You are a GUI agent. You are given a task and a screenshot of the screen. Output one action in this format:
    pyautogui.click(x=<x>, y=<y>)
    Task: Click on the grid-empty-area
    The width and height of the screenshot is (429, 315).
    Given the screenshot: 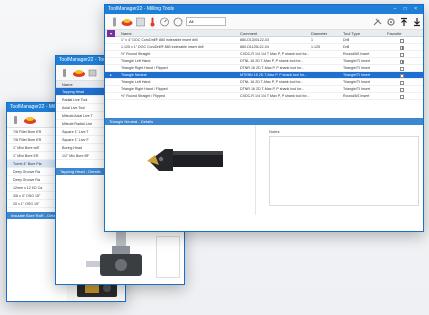 What is the action you would take?
    pyautogui.click(x=264, y=109)
    